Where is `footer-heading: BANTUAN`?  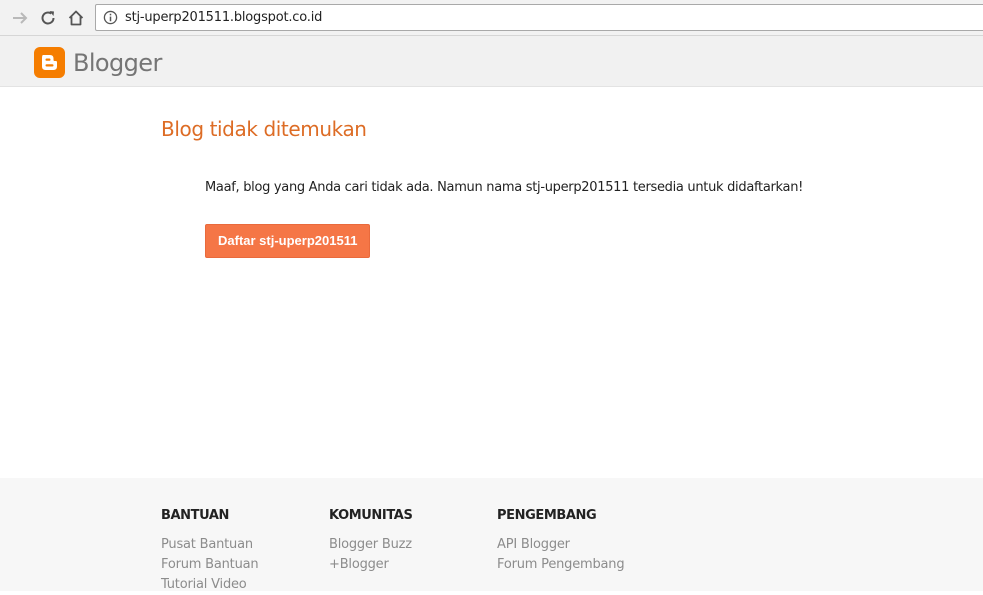
footer-heading: BANTUAN is located at coordinates (195, 515).